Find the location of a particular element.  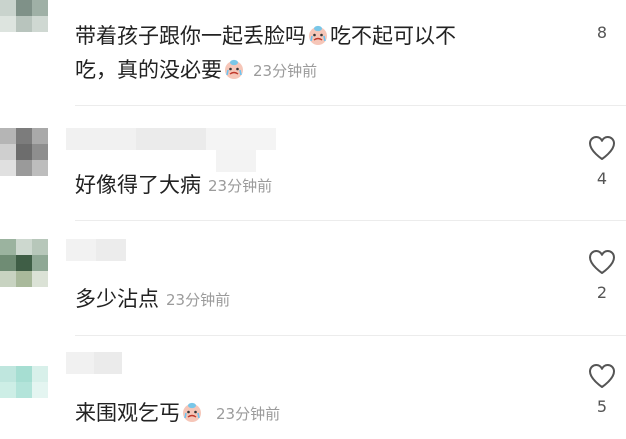

like-count: 4 is located at coordinates (602, 178).